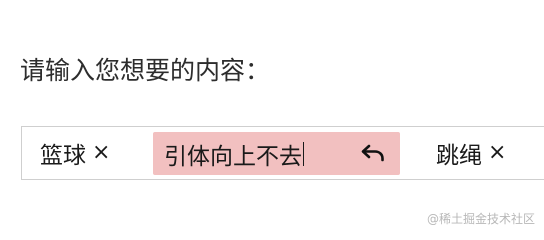  I want to click on tag-label: 篮球, so click(63, 156).